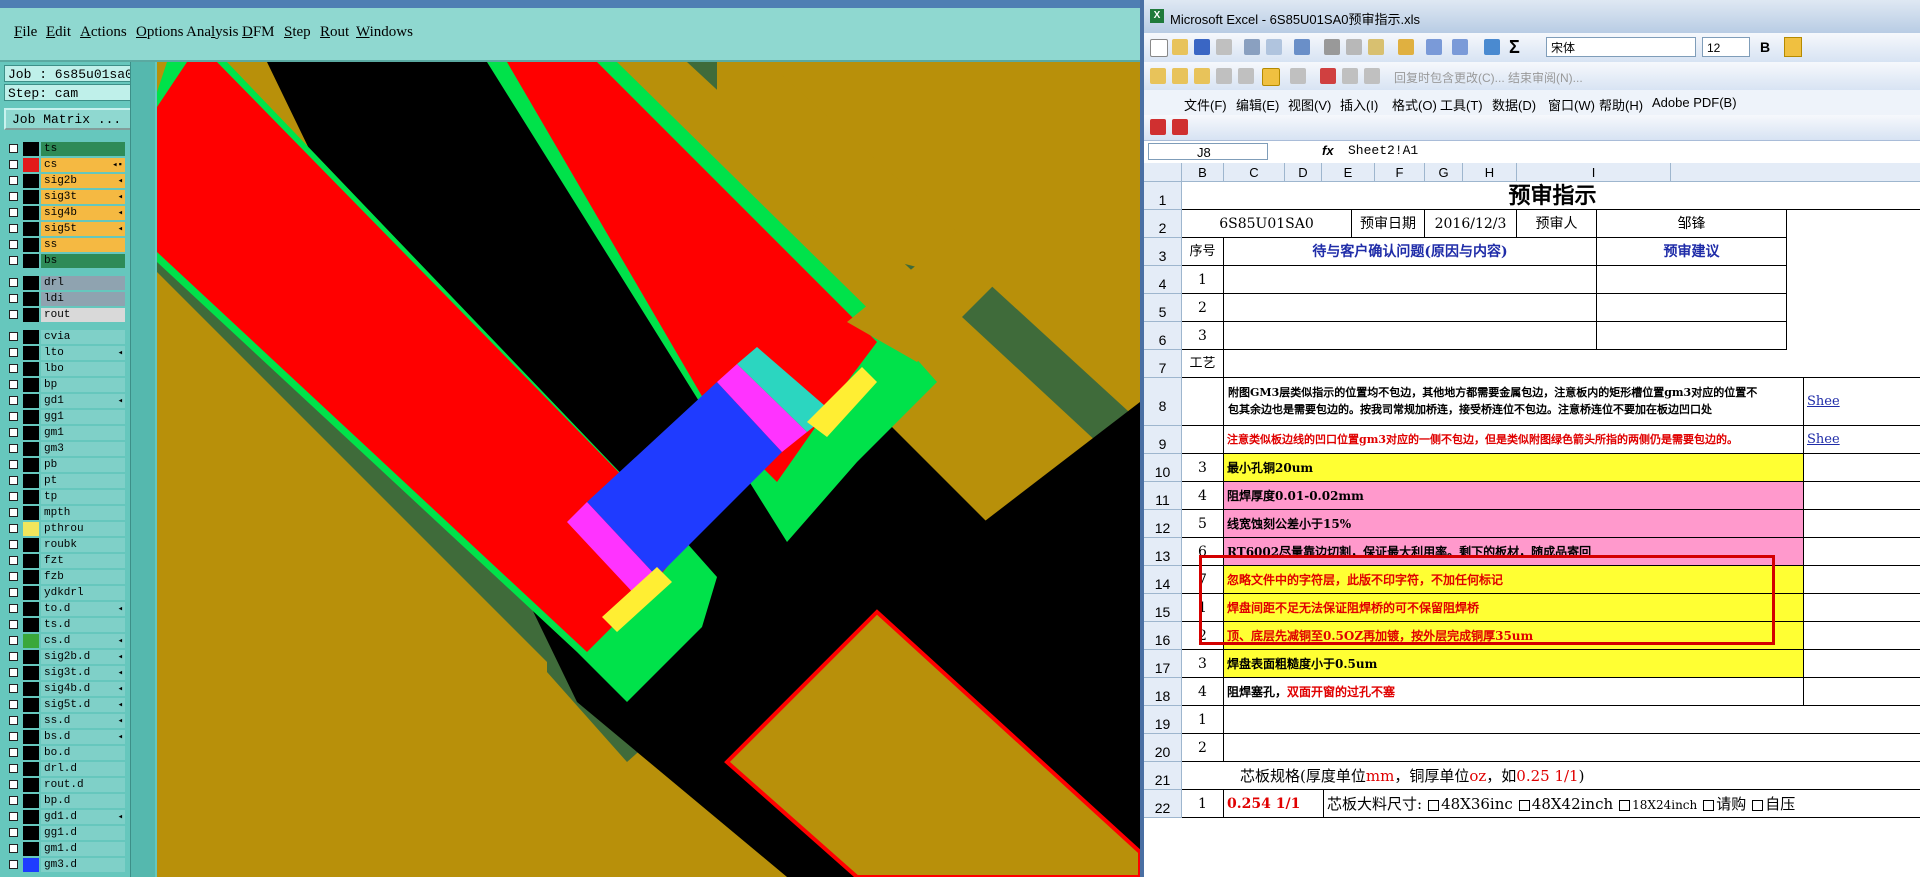 This screenshot has height=877, width=1920. I want to click on layer-row-cs-d: cs.d ◂, so click(64, 641).